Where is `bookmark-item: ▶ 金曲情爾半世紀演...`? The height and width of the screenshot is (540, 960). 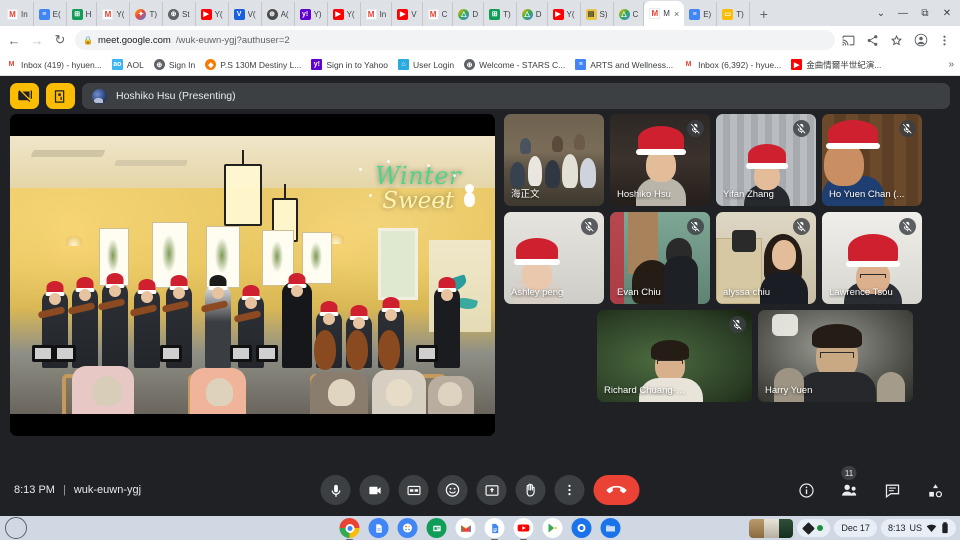
bookmark-item: ▶ 金曲情爾半世紀演... is located at coordinates (836, 65).